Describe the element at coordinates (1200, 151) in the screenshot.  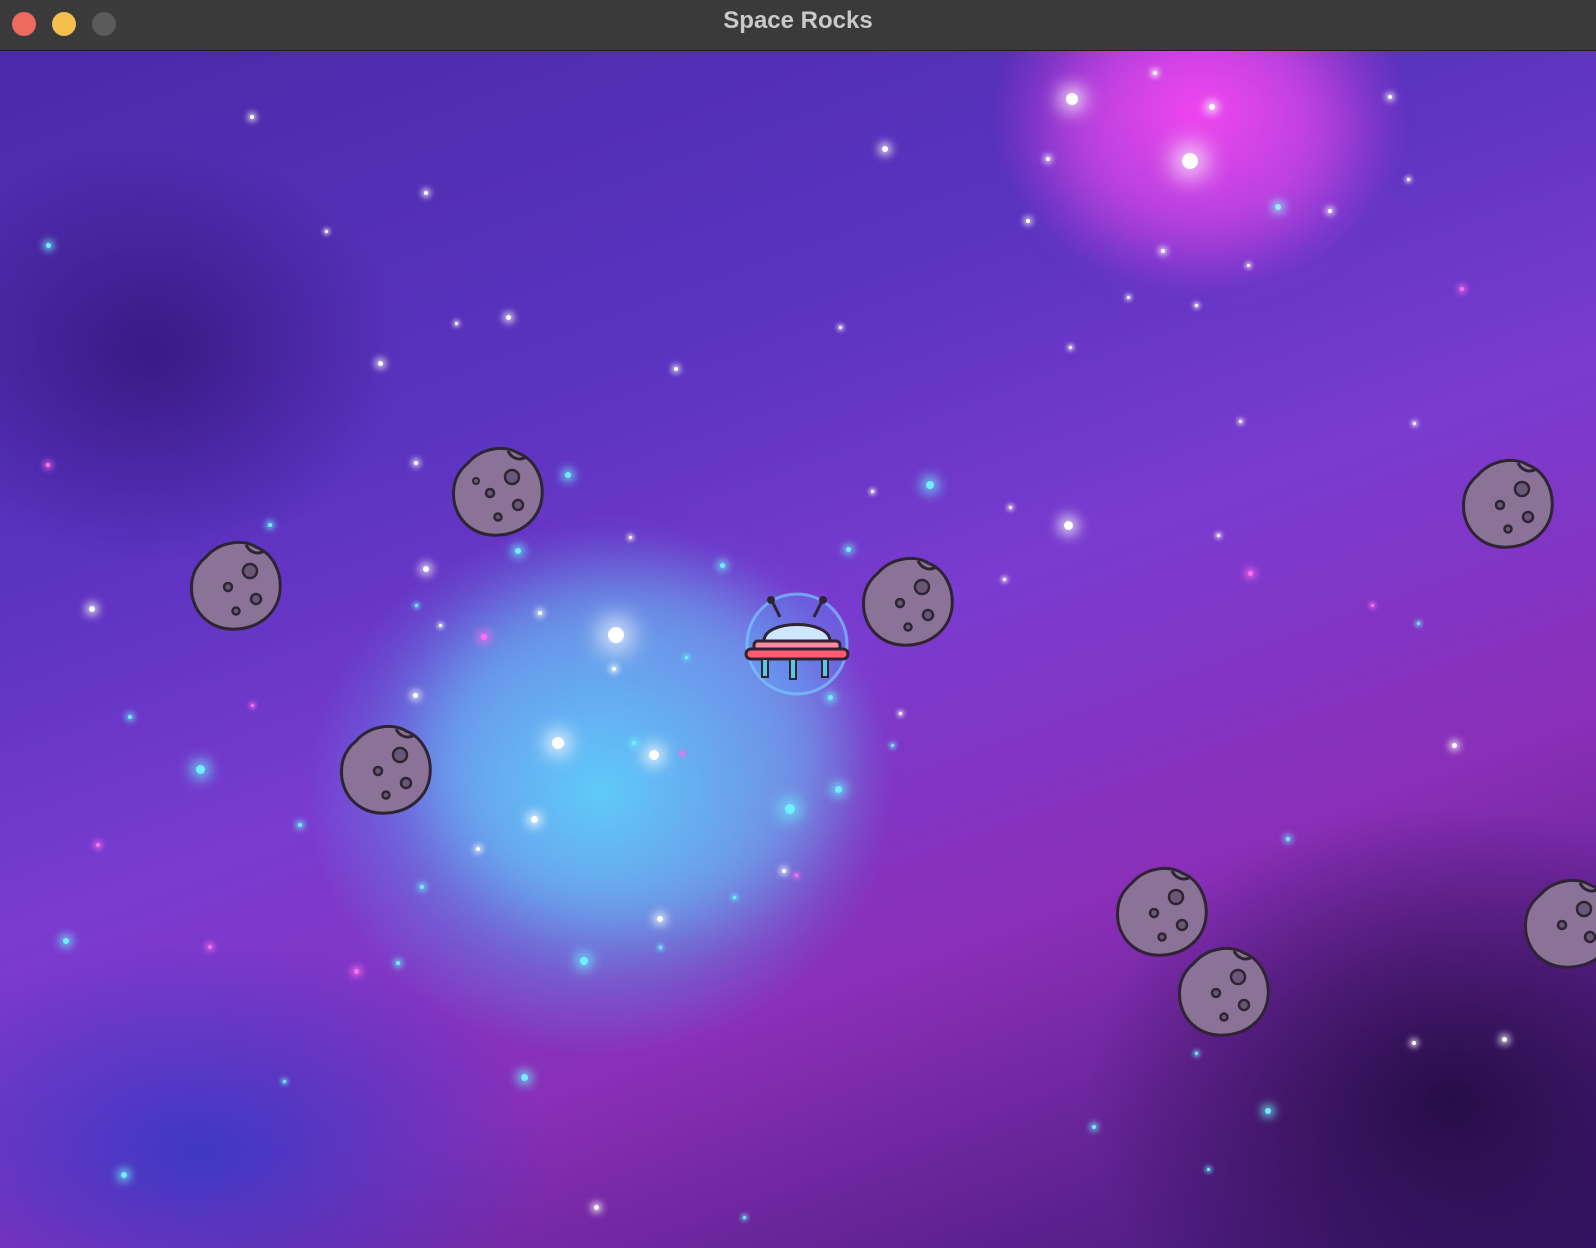
I see `nebula-glow` at that location.